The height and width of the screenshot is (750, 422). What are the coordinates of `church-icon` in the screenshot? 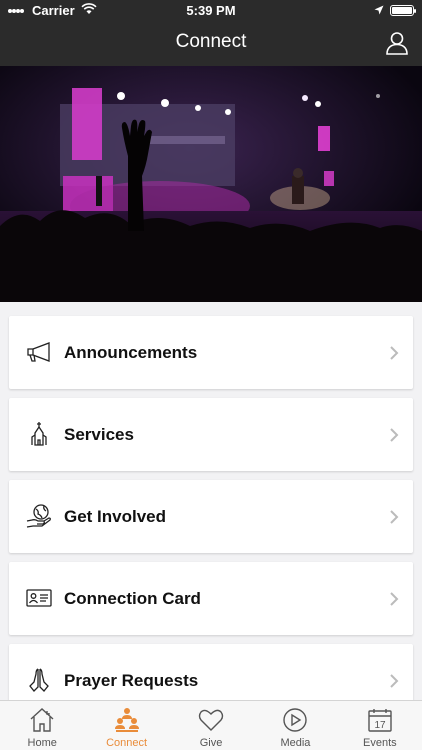 It's located at (39, 434).